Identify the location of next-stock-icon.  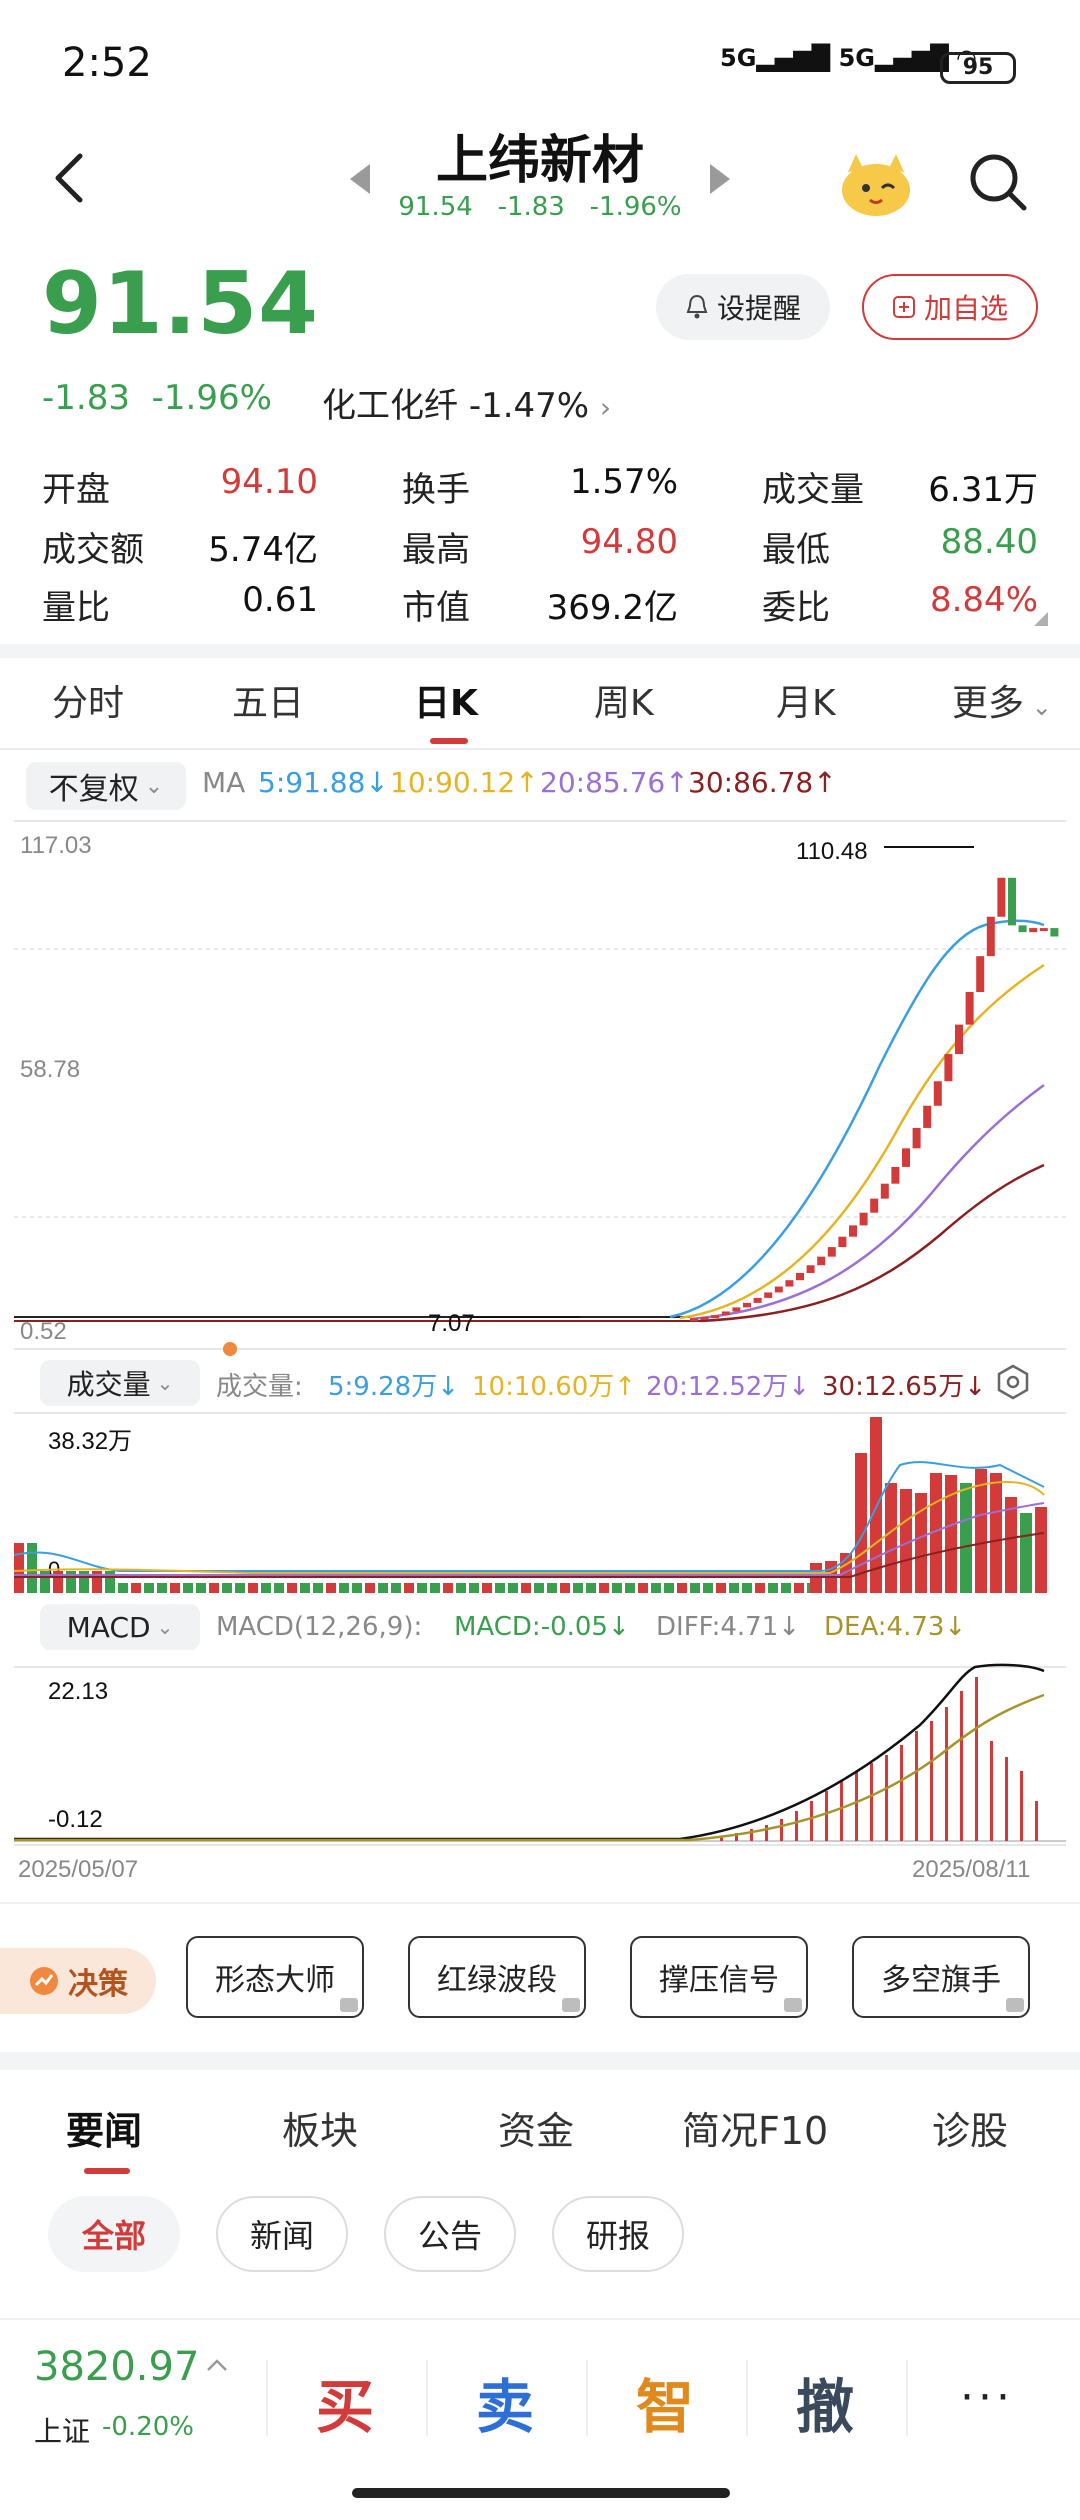
(720, 179).